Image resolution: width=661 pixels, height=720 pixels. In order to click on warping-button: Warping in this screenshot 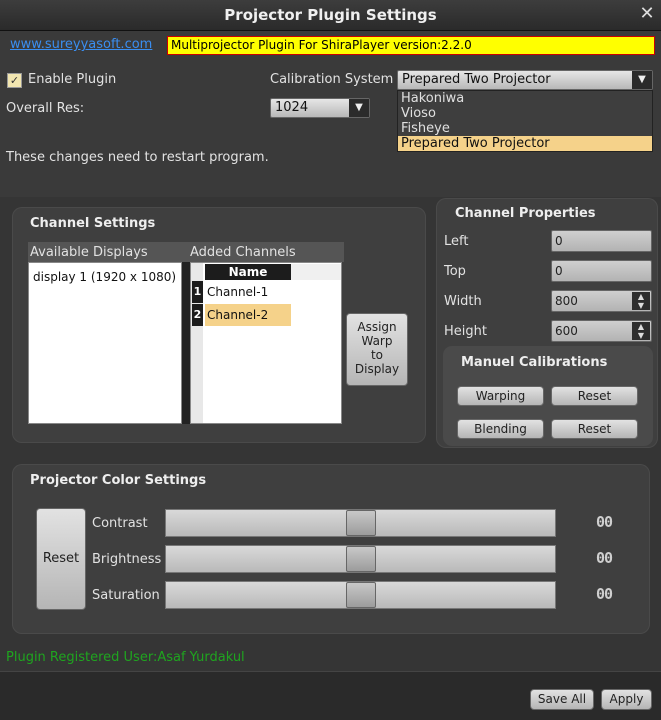, I will do `click(500, 396)`.